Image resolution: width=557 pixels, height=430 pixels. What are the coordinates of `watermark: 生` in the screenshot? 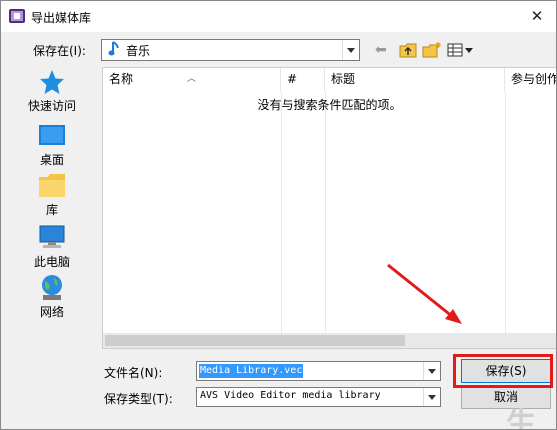 It's located at (521, 418).